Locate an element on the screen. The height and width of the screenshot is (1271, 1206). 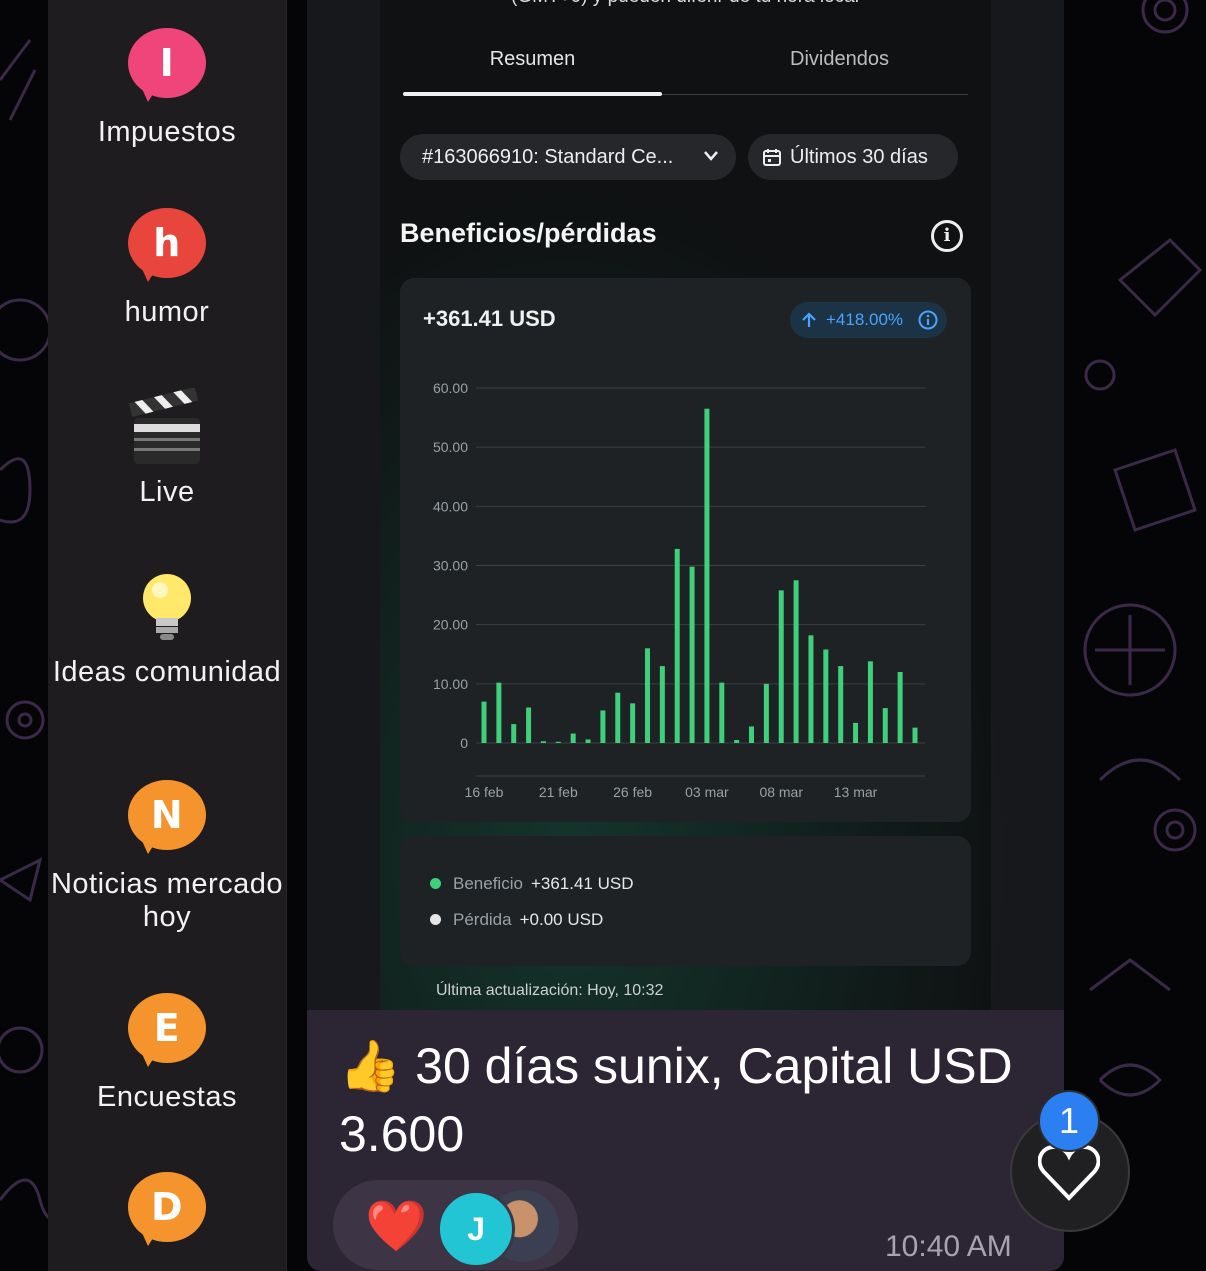
tab-resumen: Resumen is located at coordinates (532, 59).